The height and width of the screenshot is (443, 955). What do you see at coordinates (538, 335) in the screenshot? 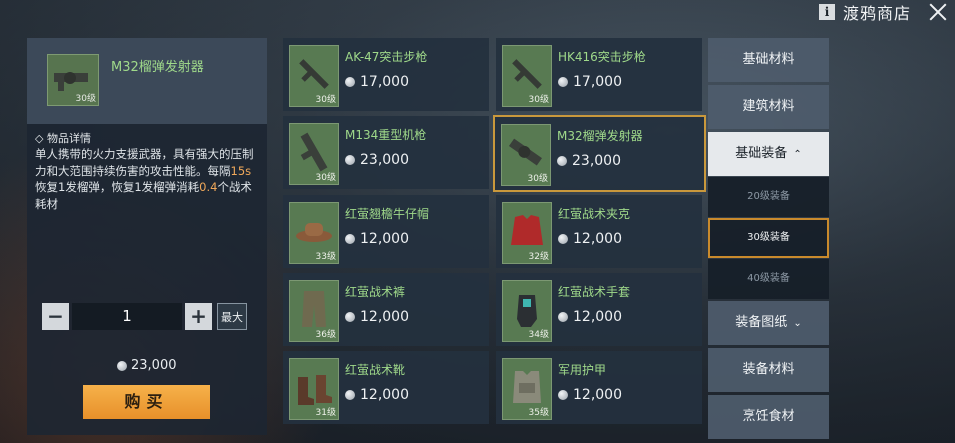
I see `item-level: 34级` at bounding box center [538, 335].